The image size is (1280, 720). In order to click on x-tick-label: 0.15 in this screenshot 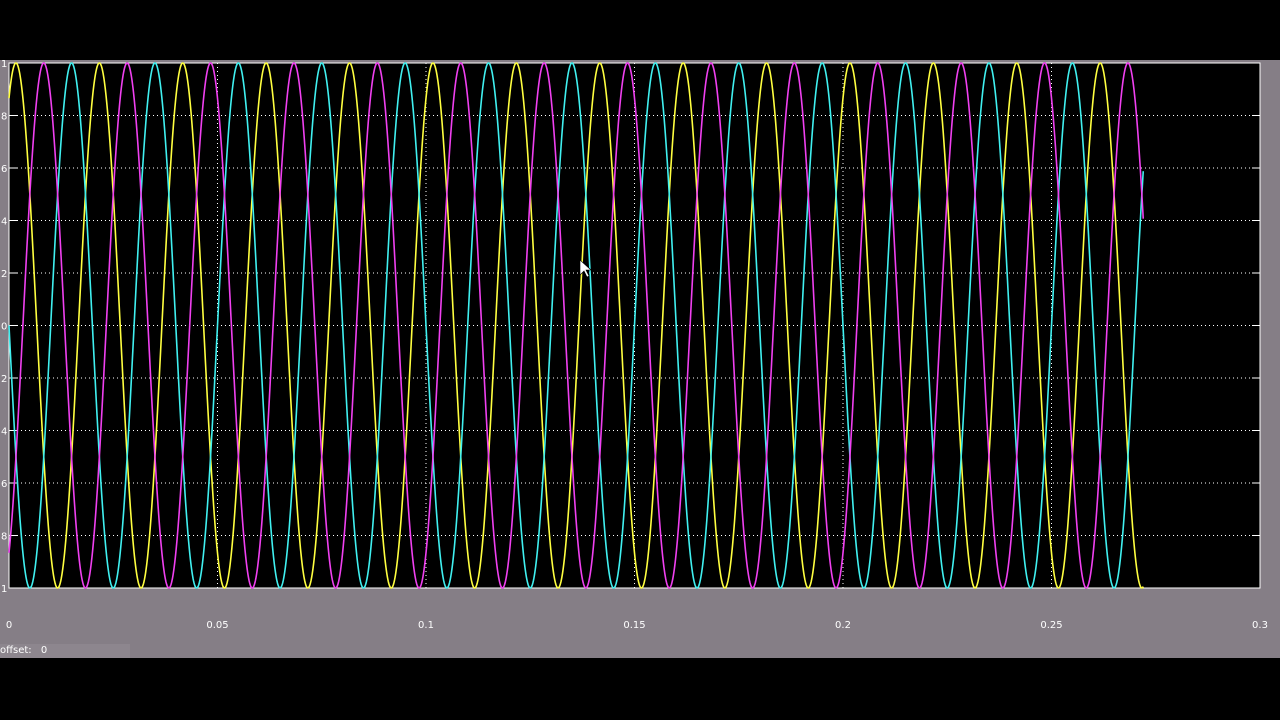, I will do `click(634, 625)`.